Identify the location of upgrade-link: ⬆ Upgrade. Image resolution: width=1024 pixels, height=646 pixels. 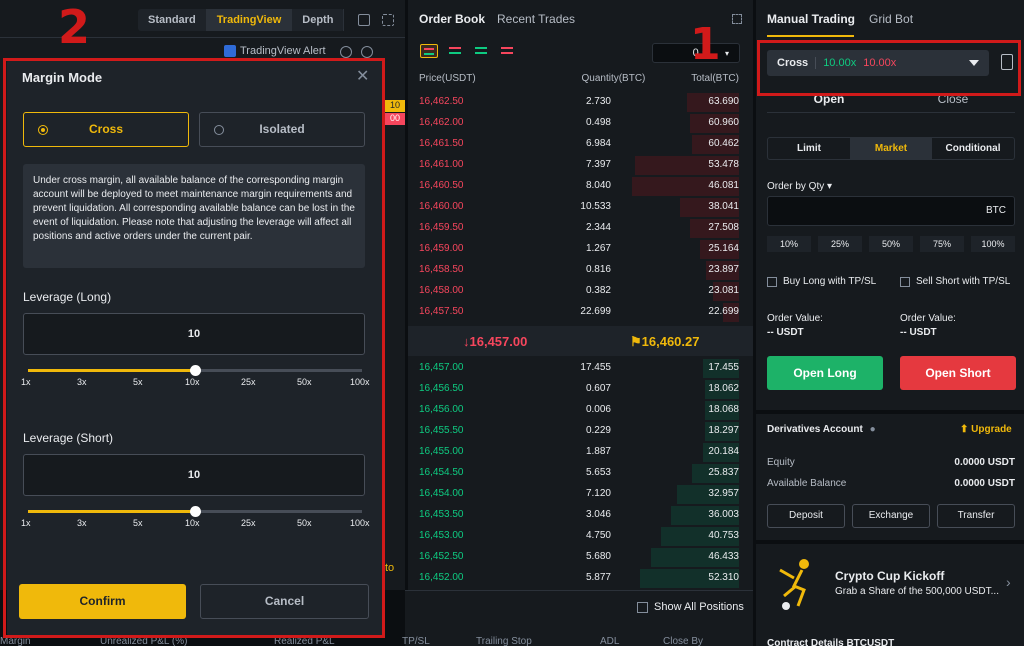
(986, 429).